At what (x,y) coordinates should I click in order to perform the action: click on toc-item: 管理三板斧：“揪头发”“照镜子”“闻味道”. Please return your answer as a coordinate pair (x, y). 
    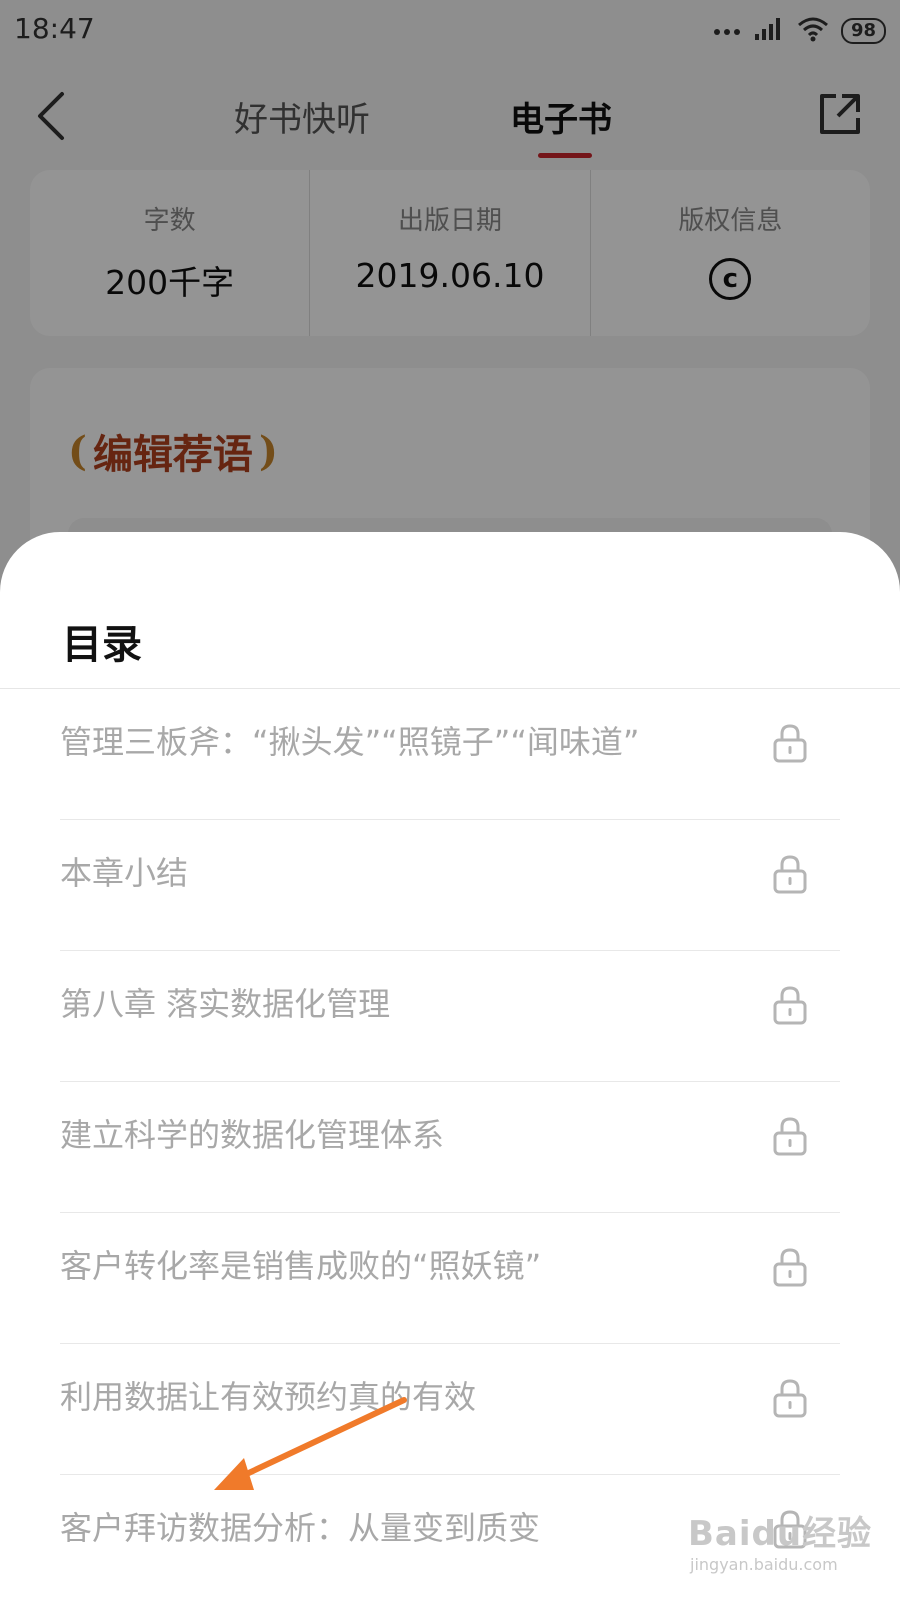
    Looking at the image, I should click on (450, 754).